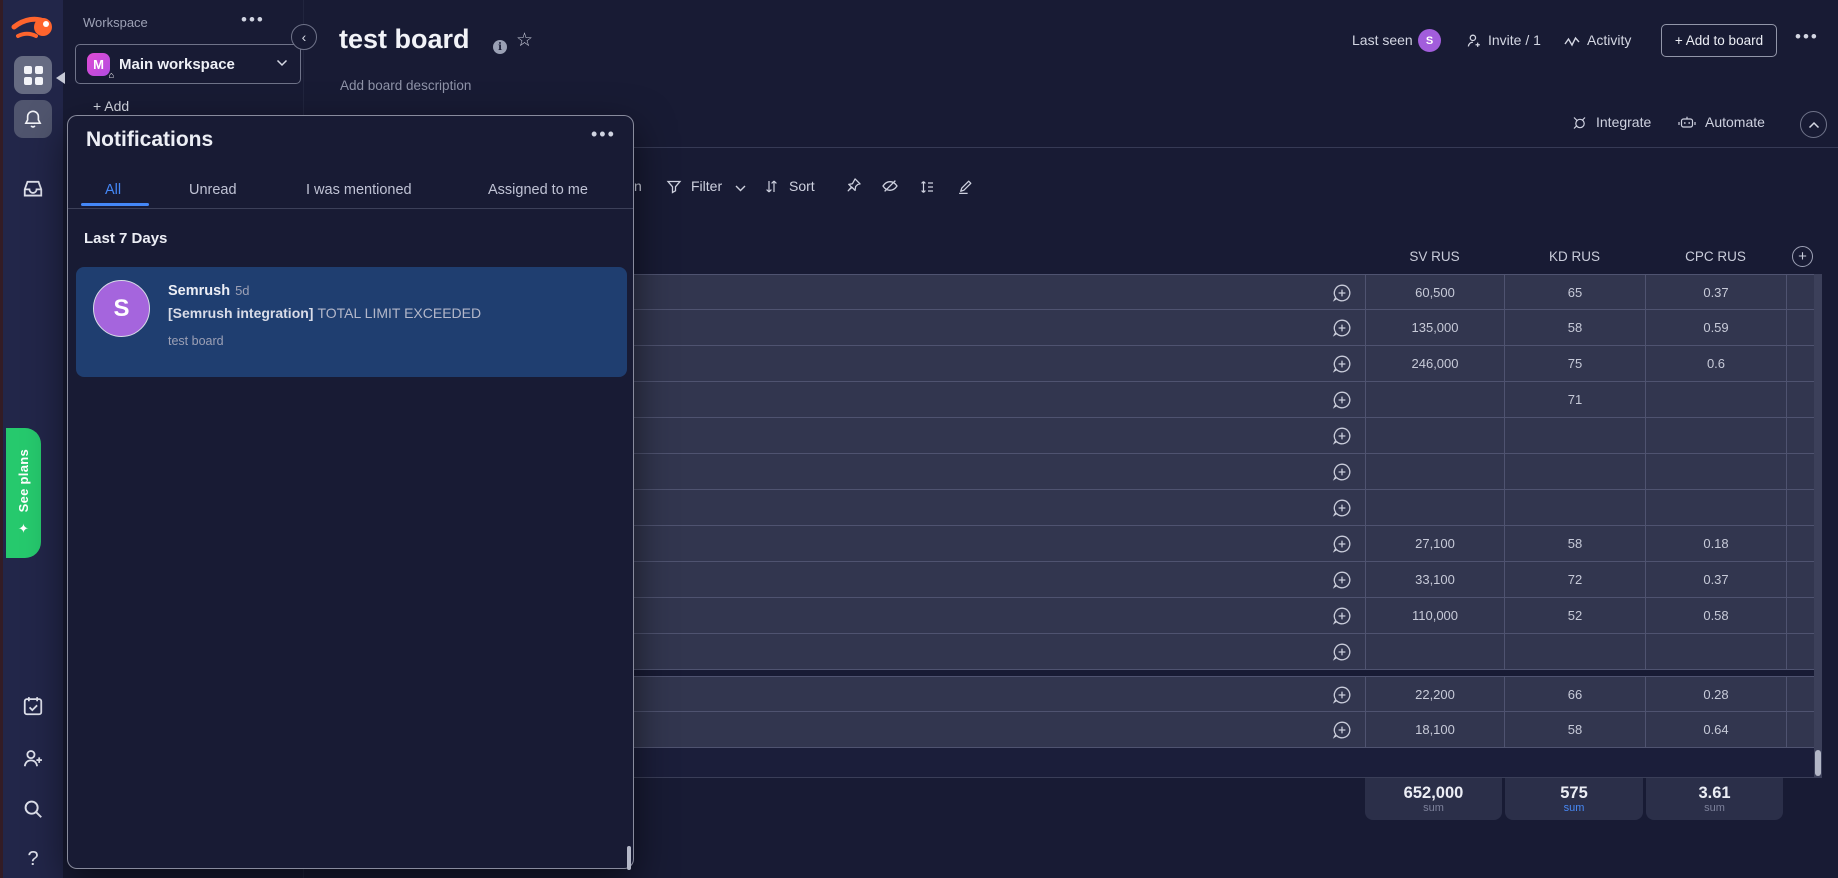  I want to click on help-icon: ?, so click(33, 859).